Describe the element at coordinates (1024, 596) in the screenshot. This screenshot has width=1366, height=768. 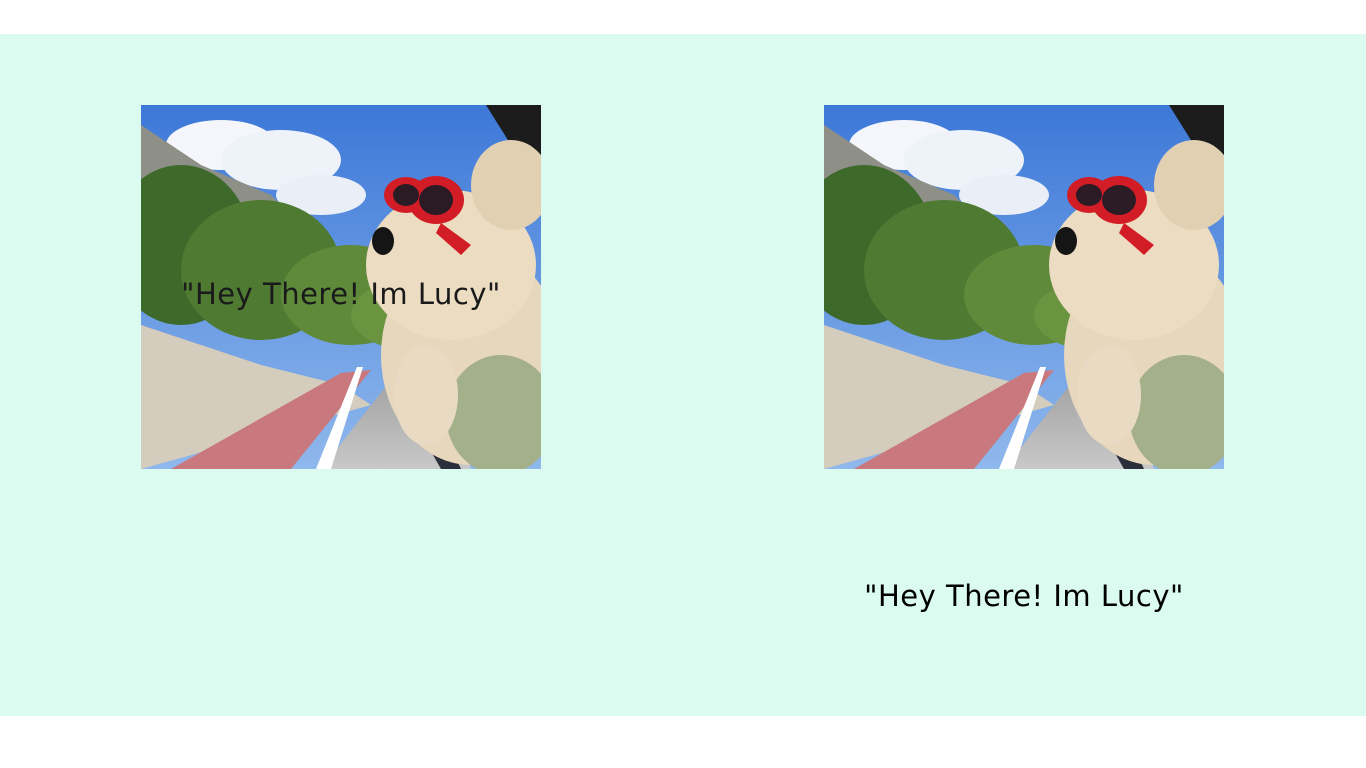
I see `photo-caption: "Hey There! Im Lucy"` at that location.